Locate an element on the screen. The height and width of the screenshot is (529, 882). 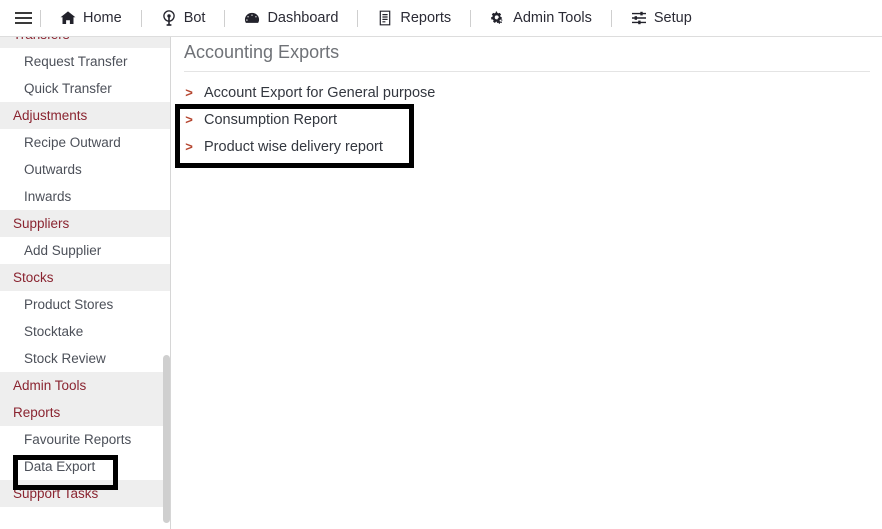
sidebar-group-label: Adjustments is located at coordinates (50, 115).